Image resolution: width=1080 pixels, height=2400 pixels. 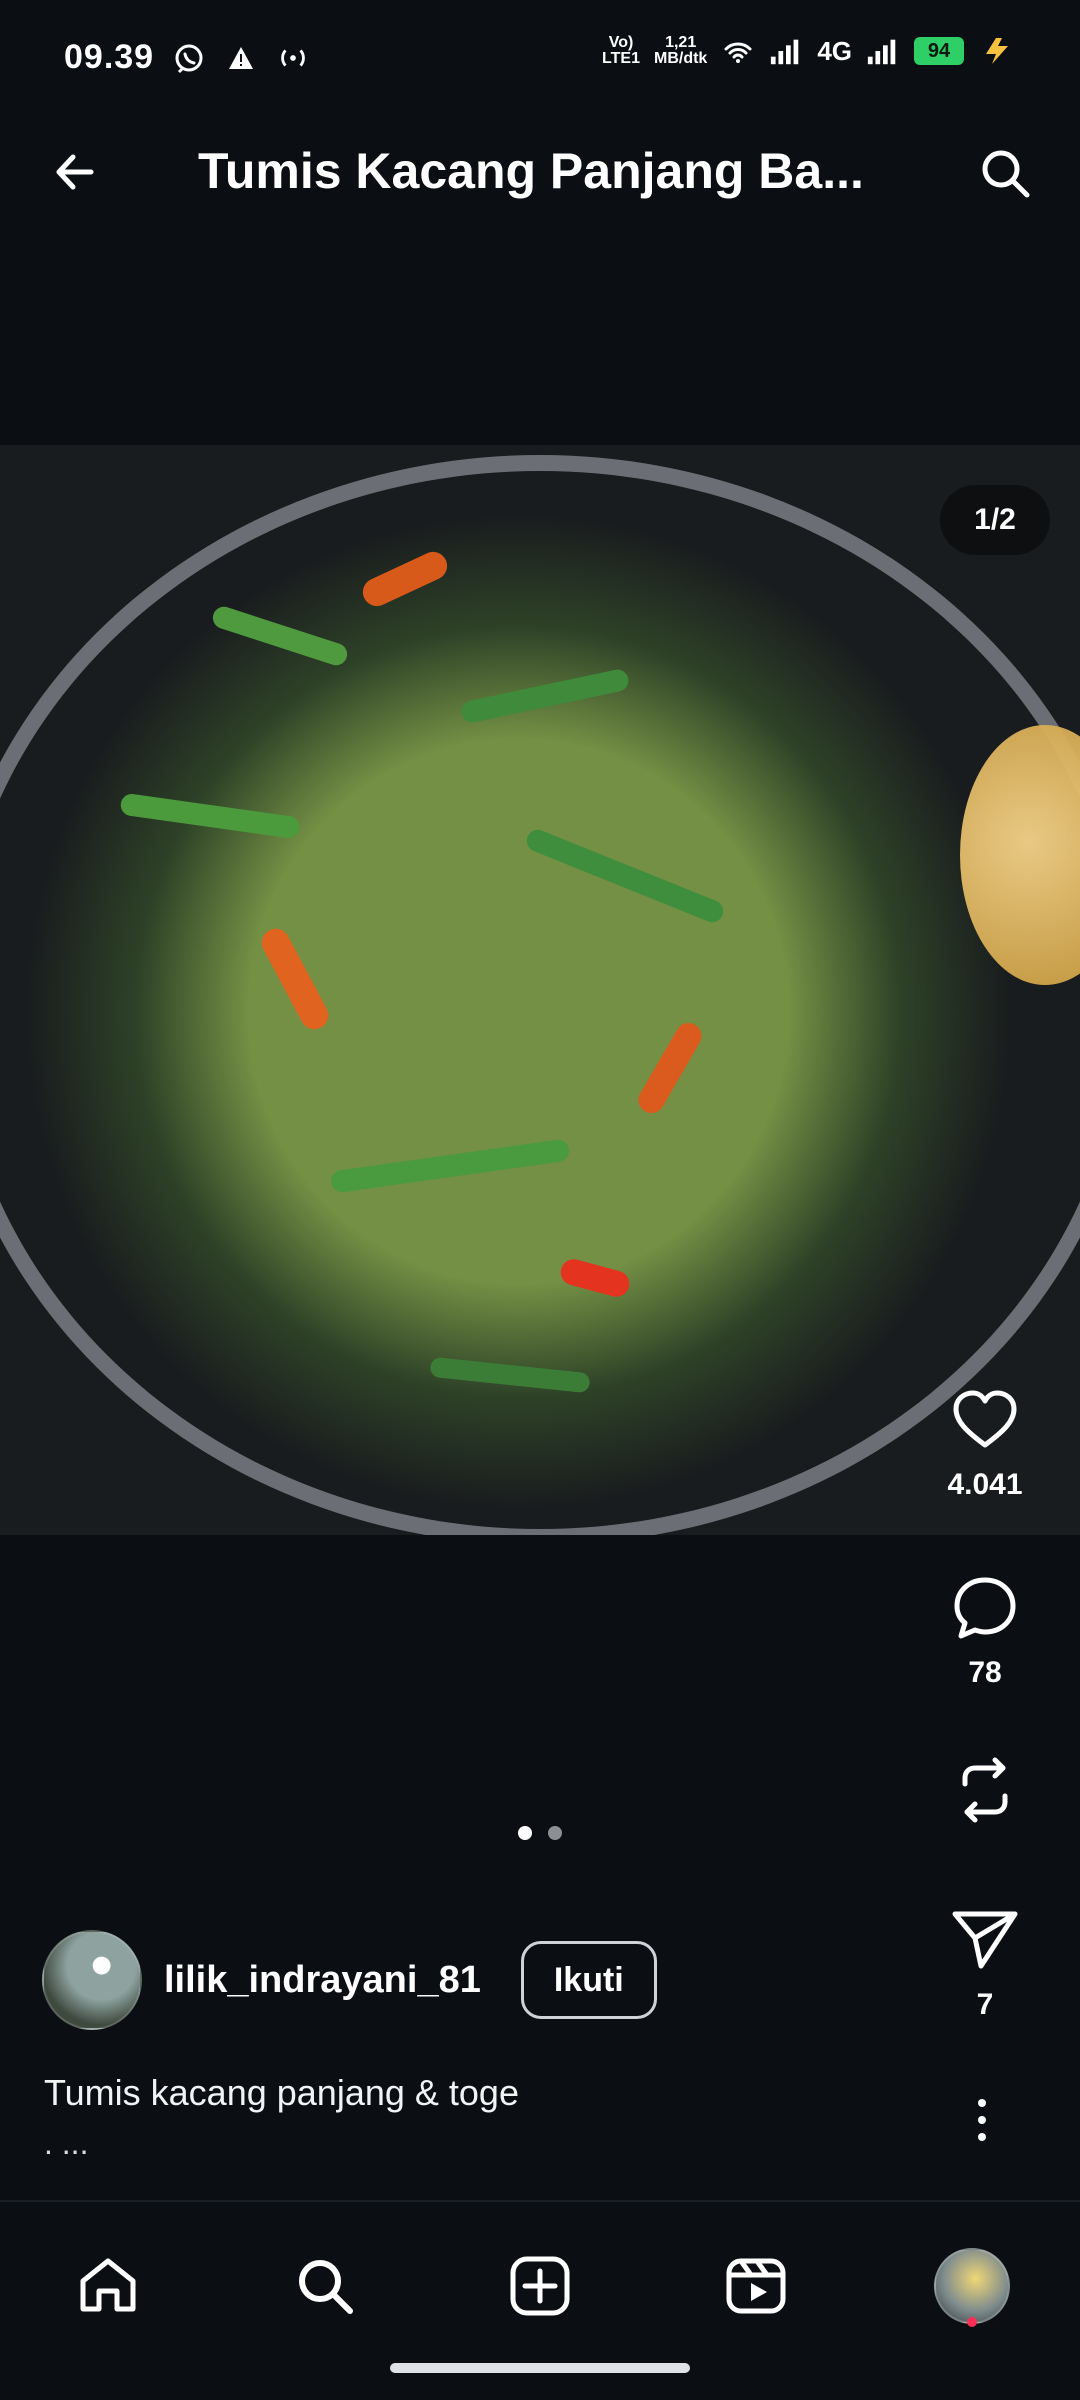 I want to click on more-options-button, so click(x=982, y=2120).